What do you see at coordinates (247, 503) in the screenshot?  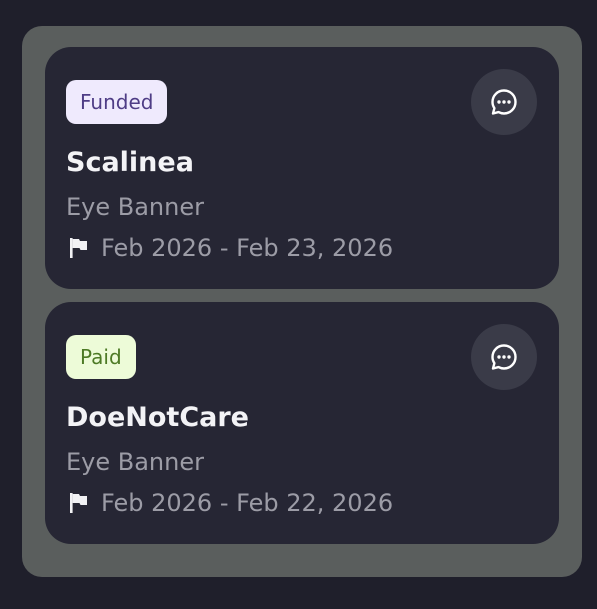 I see `date-range: Feb 2026 - Feb 22, 2026` at bounding box center [247, 503].